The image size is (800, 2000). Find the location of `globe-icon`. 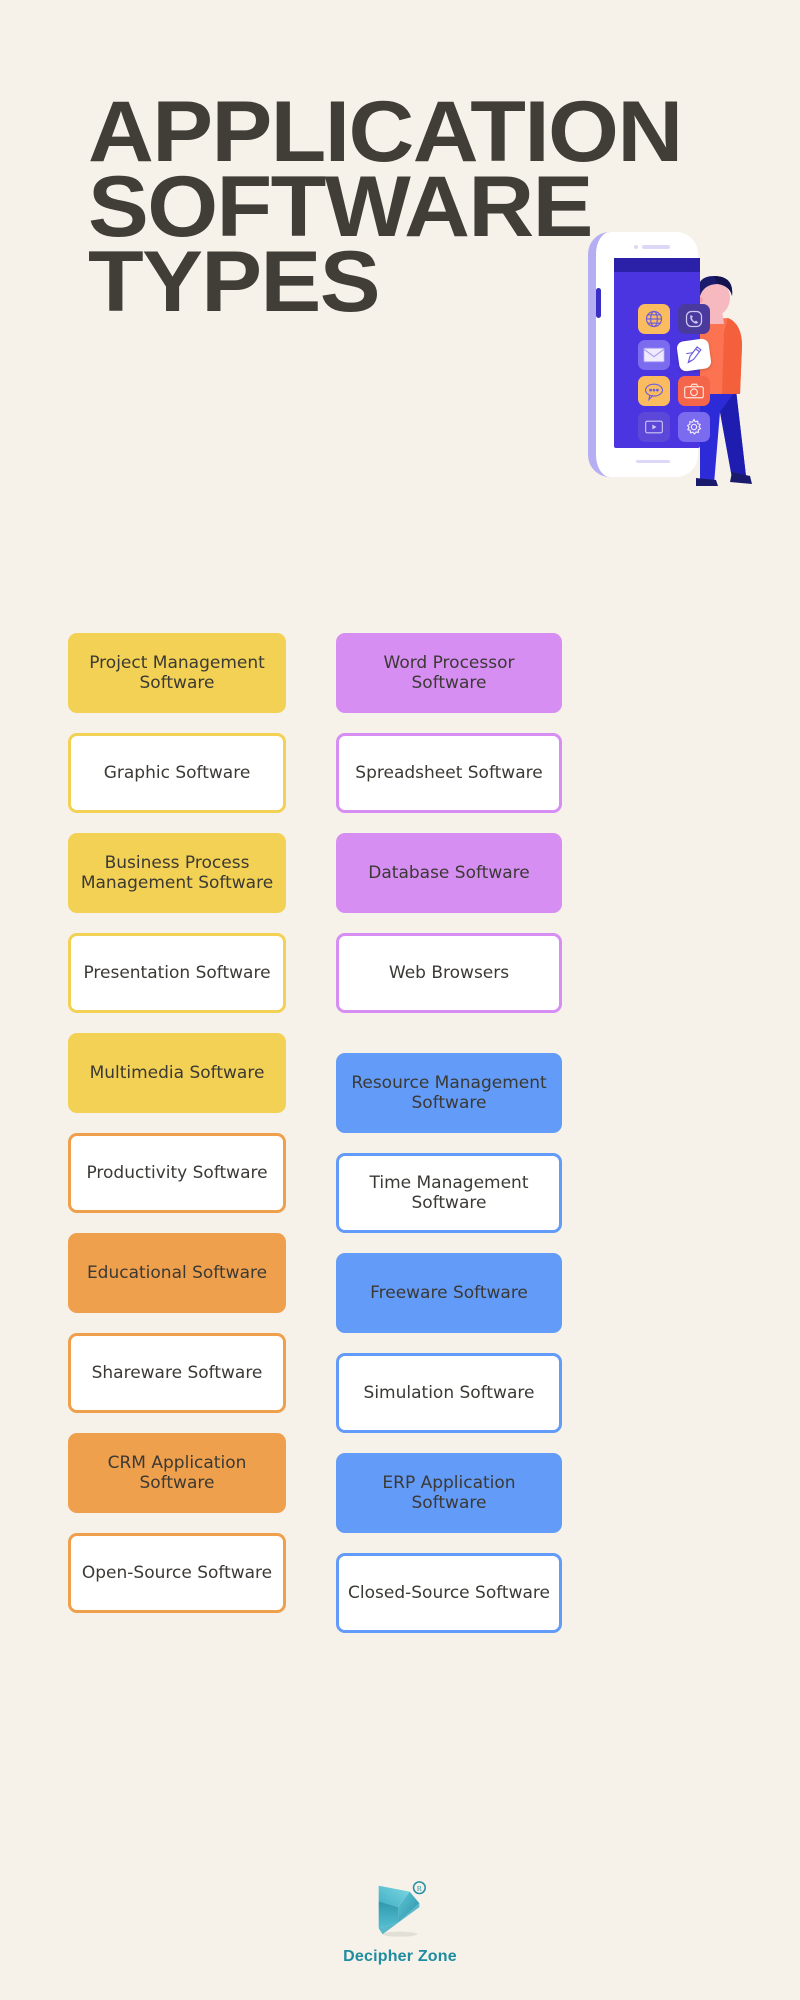

globe-icon is located at coordinates (654, 319).